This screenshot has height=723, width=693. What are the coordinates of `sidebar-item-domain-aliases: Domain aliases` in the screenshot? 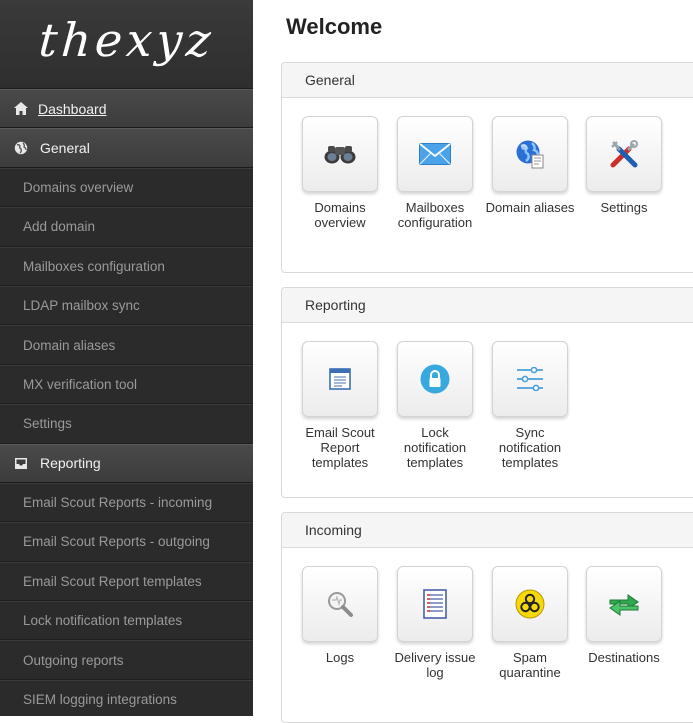 It's located at (126, 345).